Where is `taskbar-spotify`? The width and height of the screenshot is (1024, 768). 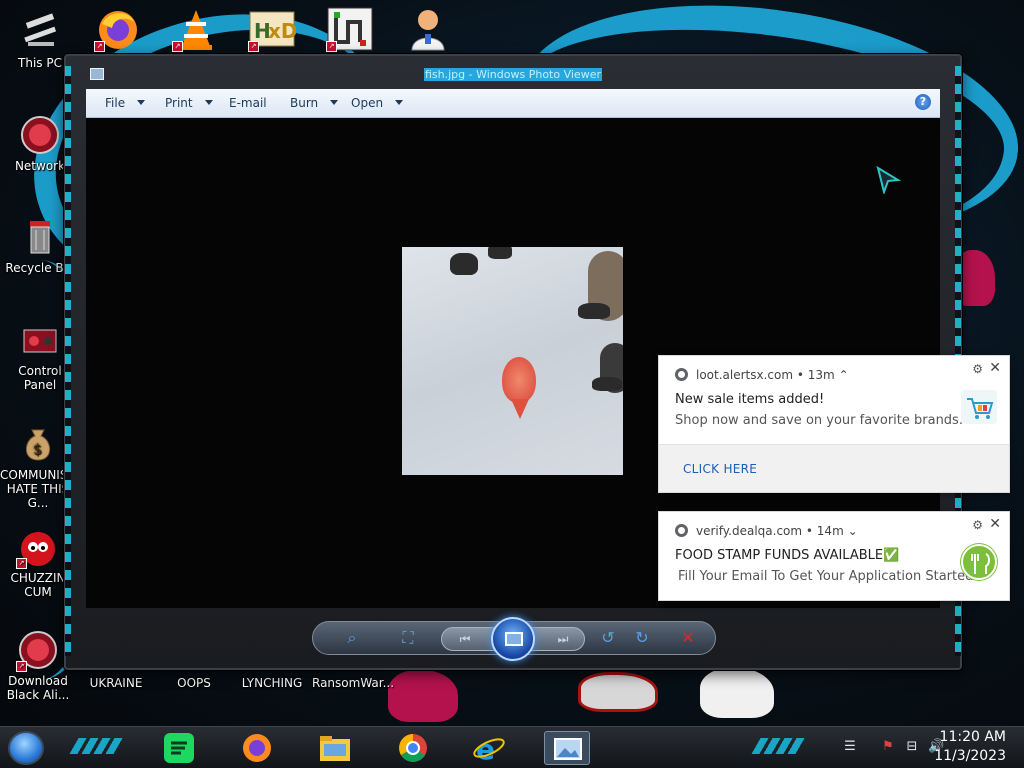
taskbar-spotify is located at coordinates (179, 748).